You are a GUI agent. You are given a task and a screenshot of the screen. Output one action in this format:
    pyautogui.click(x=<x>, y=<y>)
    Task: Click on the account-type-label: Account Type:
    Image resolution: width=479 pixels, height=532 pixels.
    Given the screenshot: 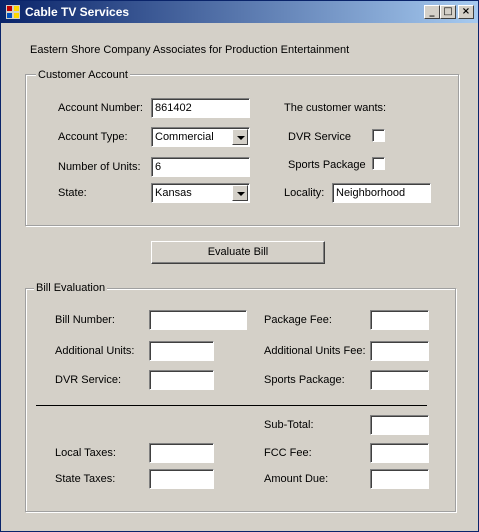 What is the action you would take?
    pyautogui.click(x=93, y=137)
    